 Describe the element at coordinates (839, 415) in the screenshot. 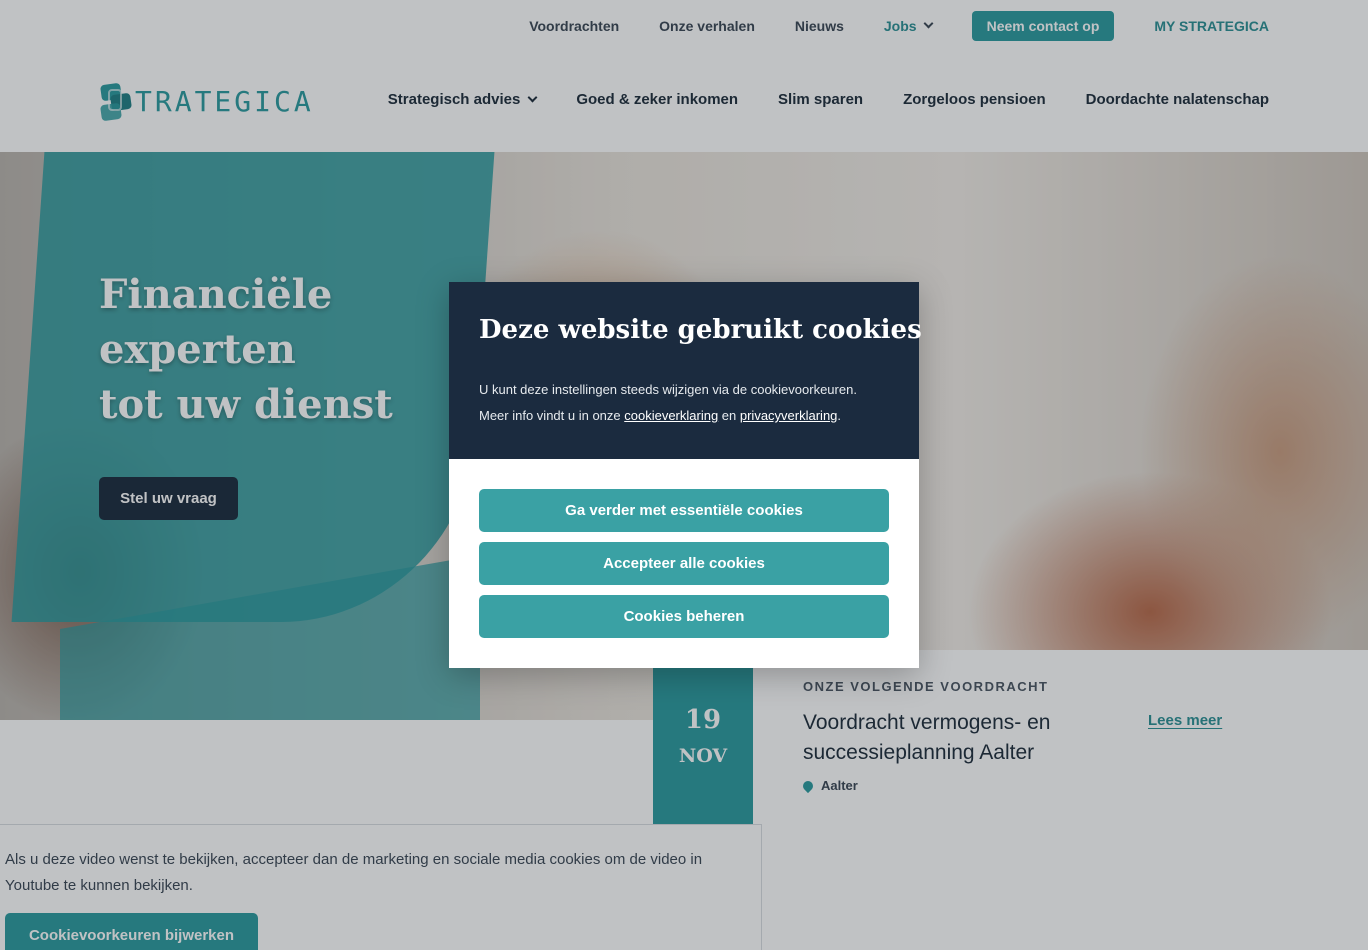

I see `cookie-text-suffix: .` at that location.